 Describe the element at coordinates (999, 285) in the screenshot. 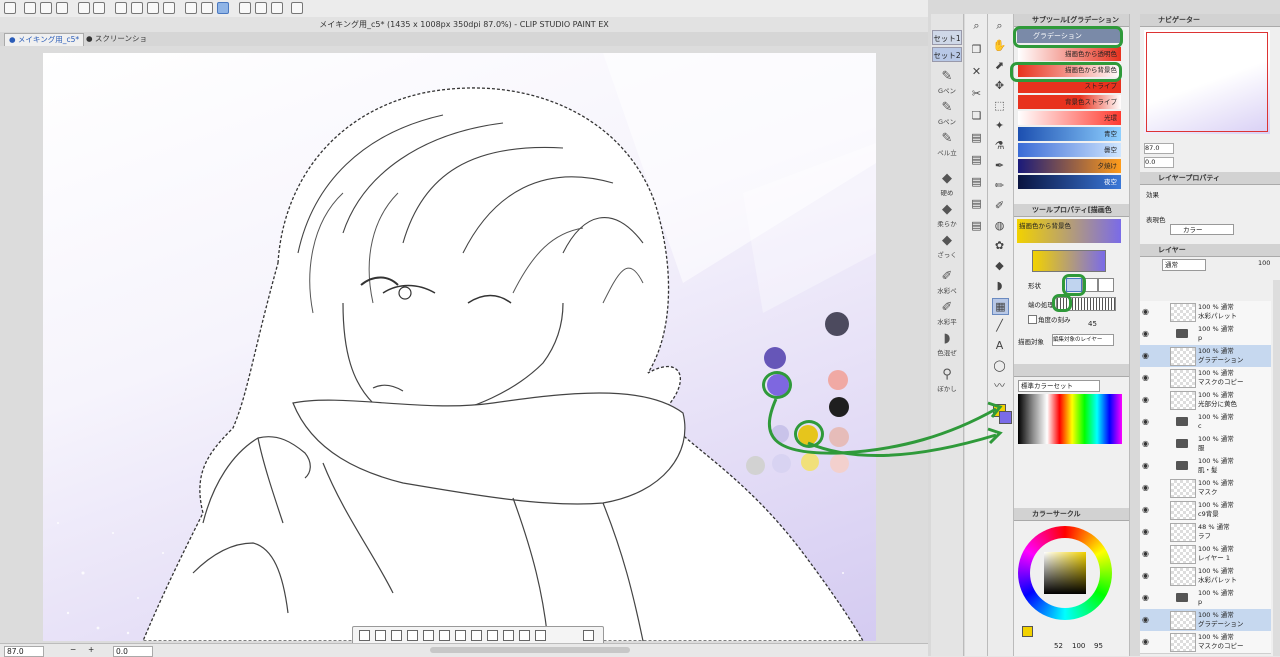

I see `blend-tool-icon: ◗` at that location.